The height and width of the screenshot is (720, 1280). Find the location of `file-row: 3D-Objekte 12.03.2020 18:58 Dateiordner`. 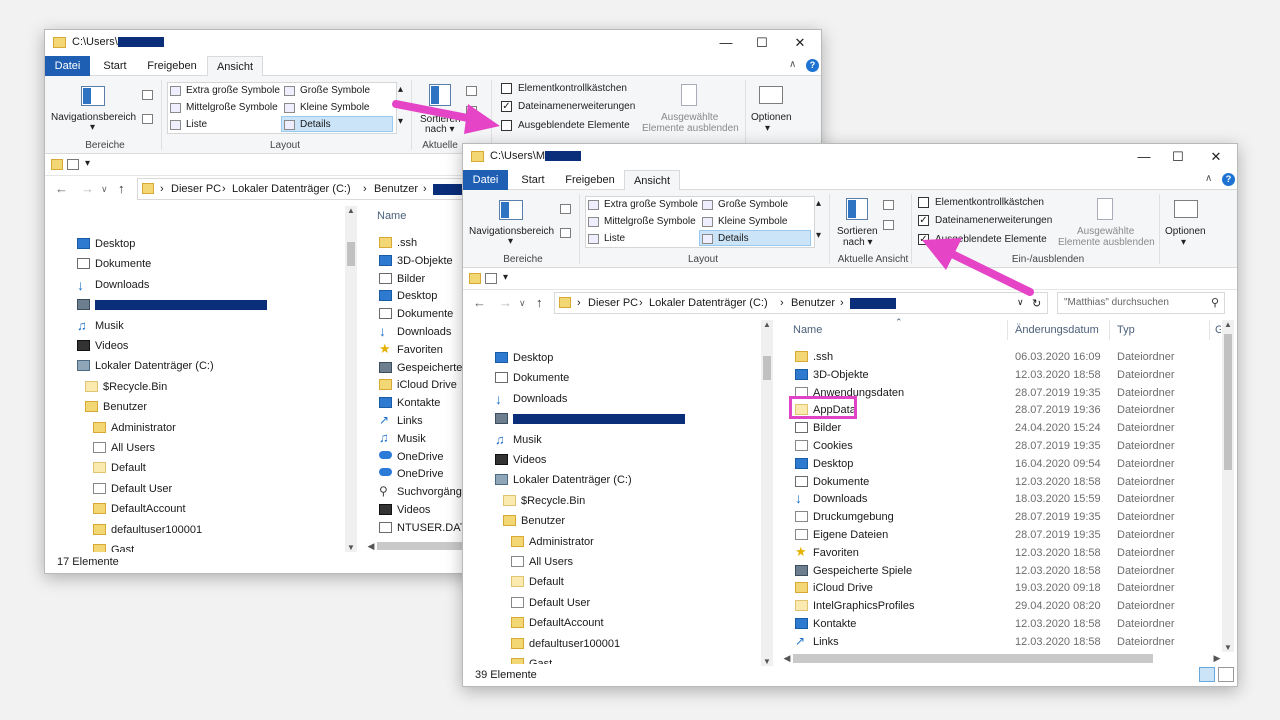

file-row: 3D-Objekte 12.03.2020 18:58 Dateiordner is located at coordinates (1008, 375).